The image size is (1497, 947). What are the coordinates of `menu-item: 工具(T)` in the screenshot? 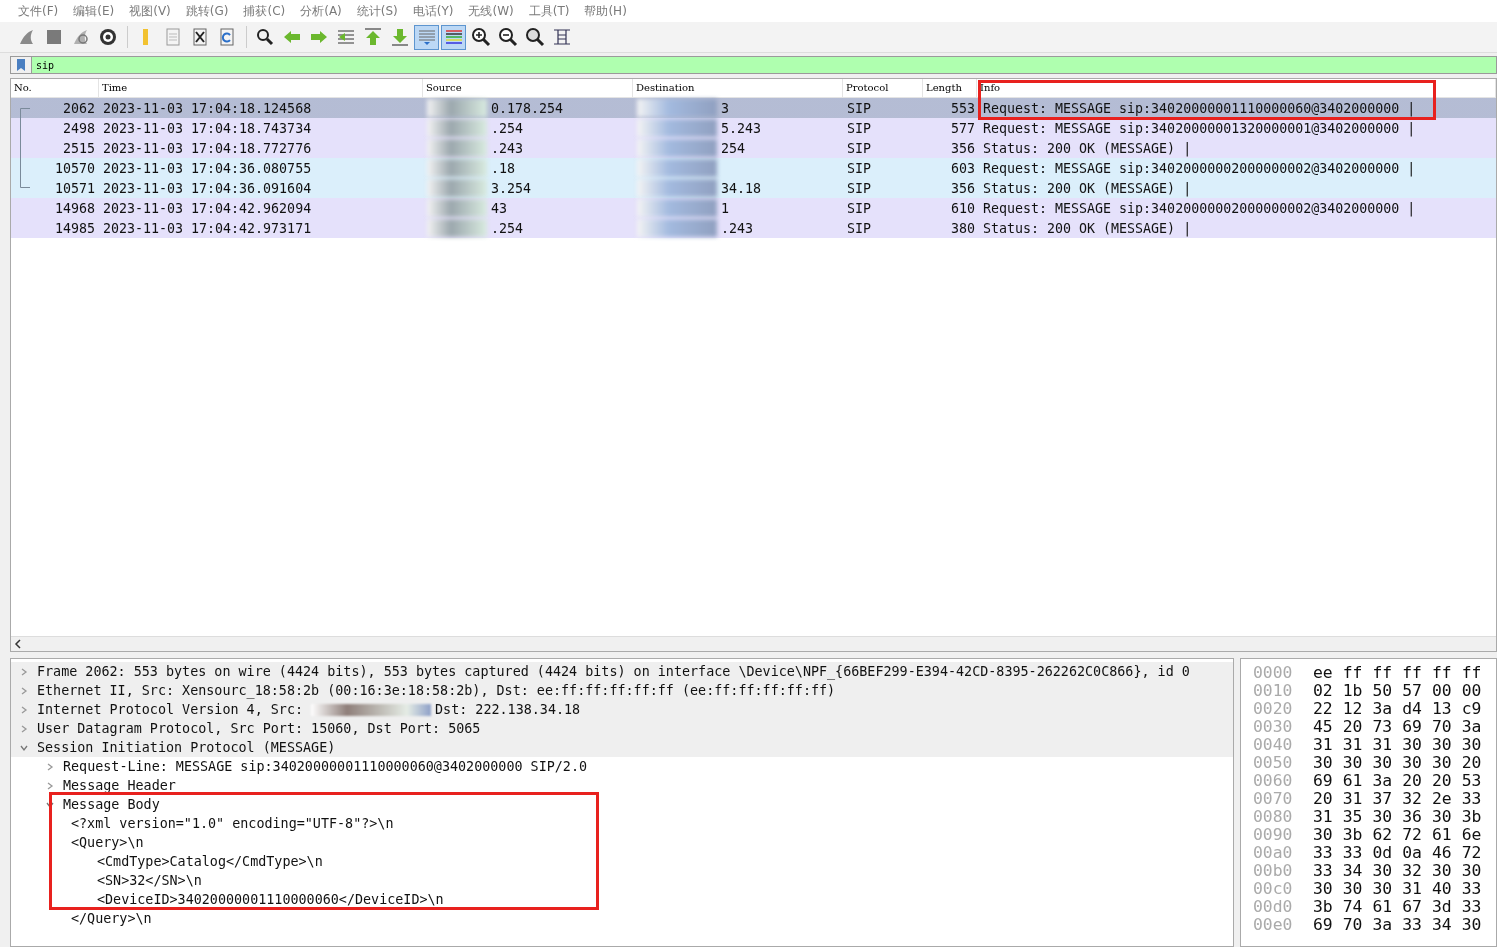 It's located at (549, 11).